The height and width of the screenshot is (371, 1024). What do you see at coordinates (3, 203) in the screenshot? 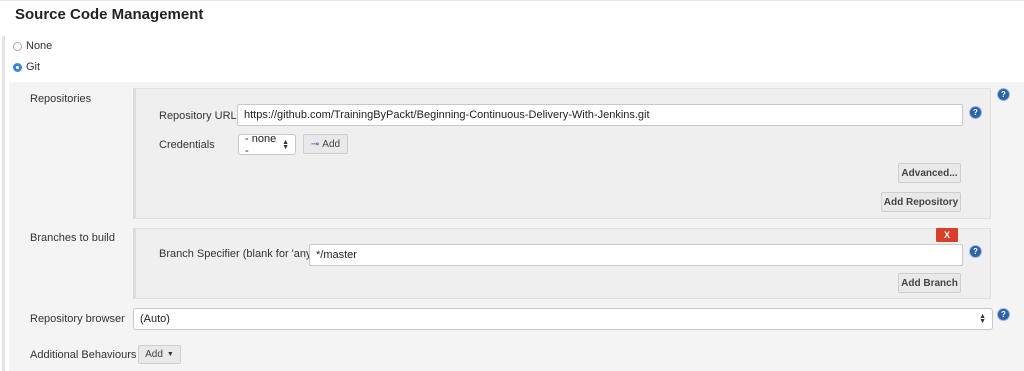
I see `section-left-rule` at bounding box center [3, 203].